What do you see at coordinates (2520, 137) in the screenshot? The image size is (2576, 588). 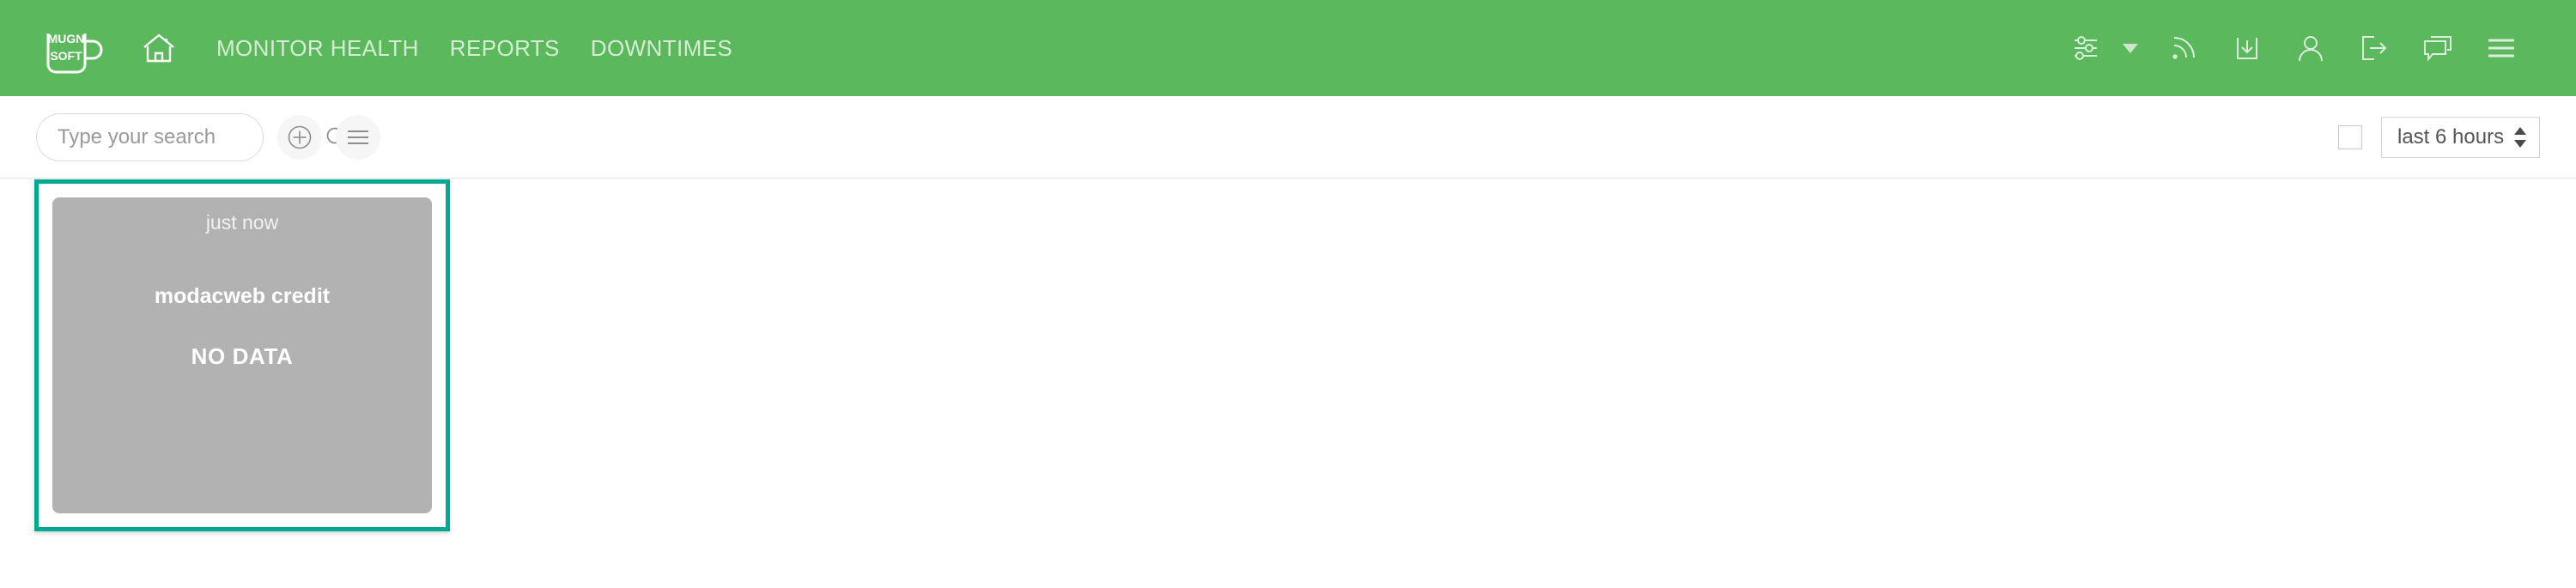 I see `updown-spinner-icon` at bounding box center [2520, 137].